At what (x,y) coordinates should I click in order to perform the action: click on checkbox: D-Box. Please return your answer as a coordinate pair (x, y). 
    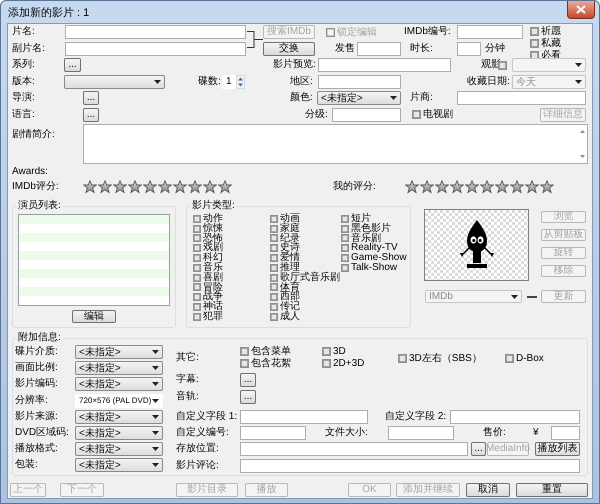
    Looking at the image, I should click on (524, 358).